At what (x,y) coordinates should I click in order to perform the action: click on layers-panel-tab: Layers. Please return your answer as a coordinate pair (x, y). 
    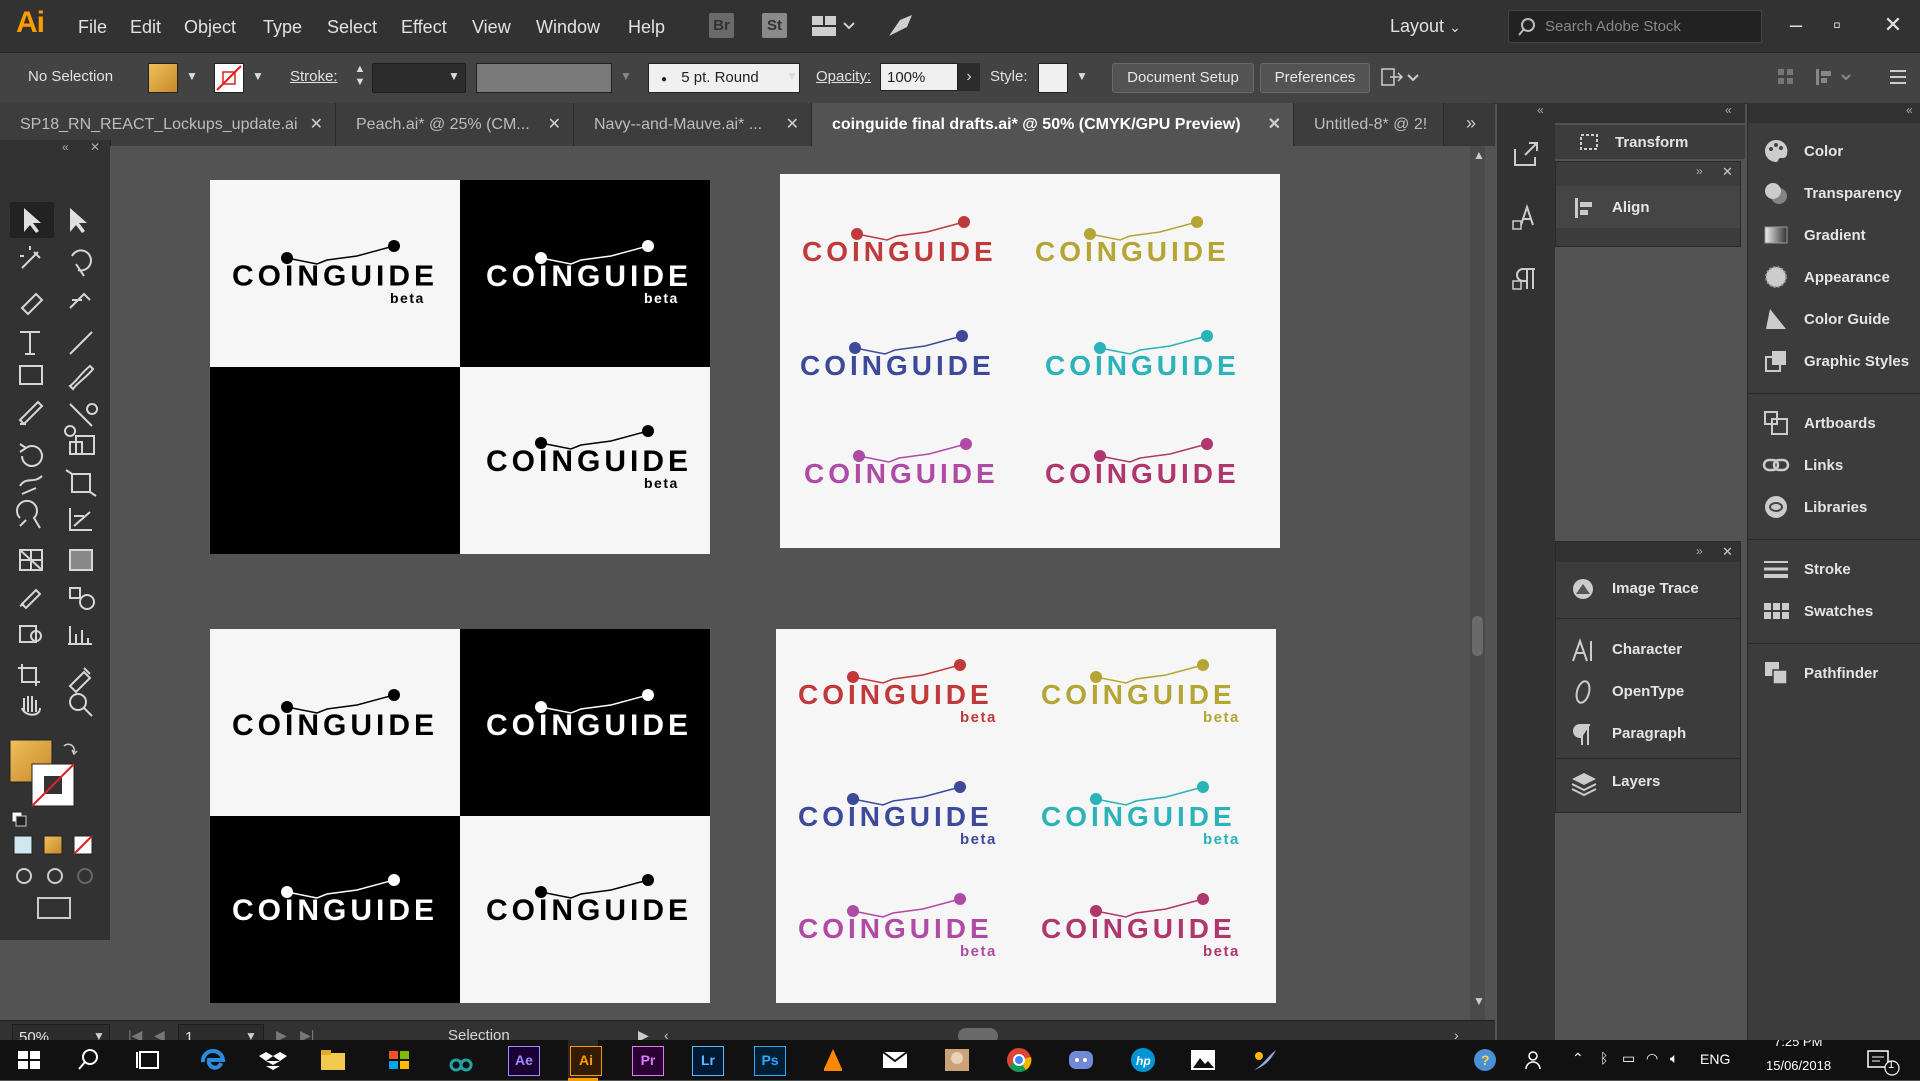
    Looking at the image, I should click on (1648, 780).